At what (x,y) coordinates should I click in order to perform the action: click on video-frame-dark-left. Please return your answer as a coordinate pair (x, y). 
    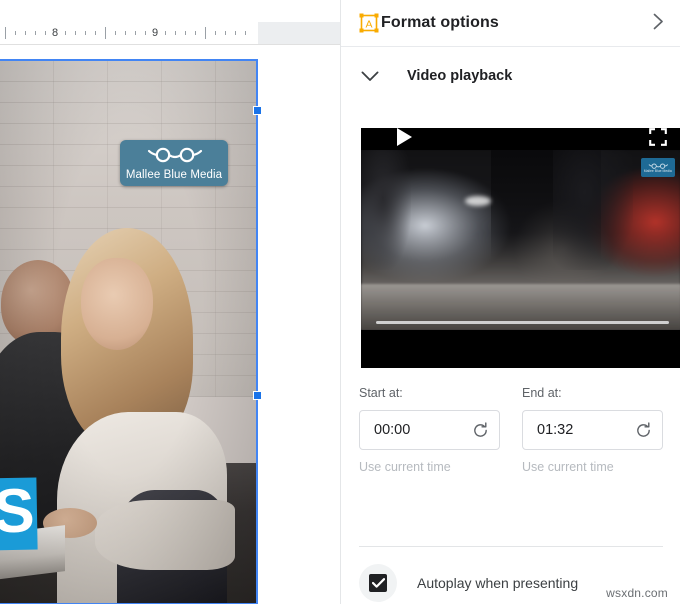
    Looking at the image, I should click on (386, 210).